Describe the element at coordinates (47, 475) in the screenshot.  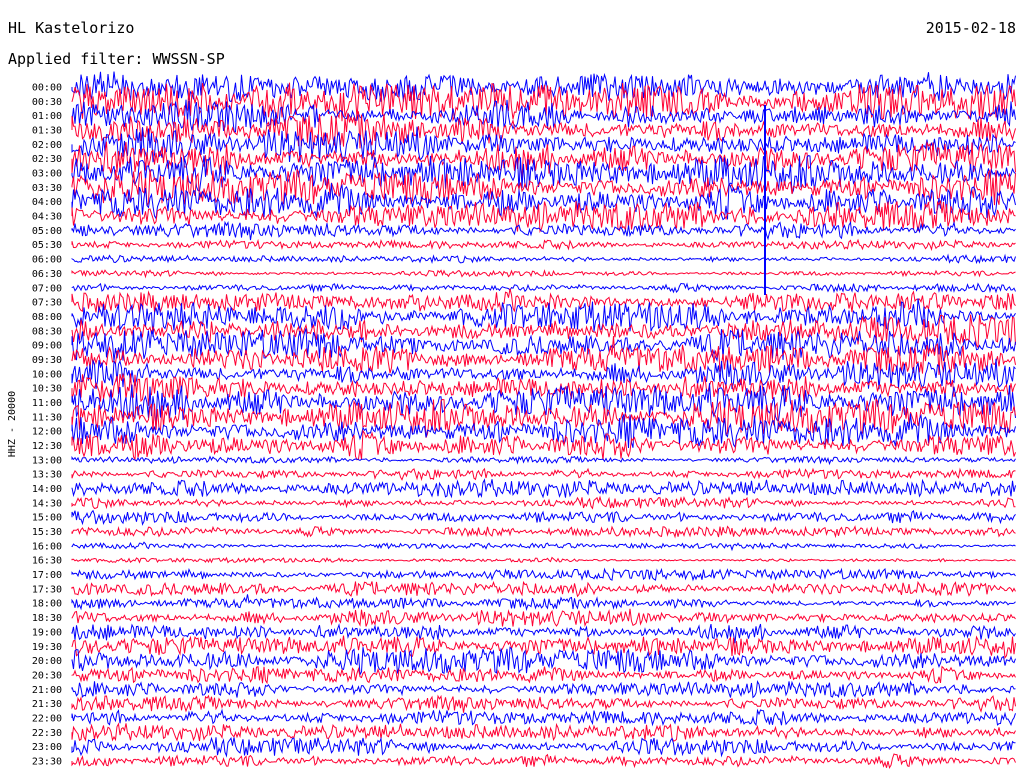
I see `time-tick-label: 13:30` at that location.